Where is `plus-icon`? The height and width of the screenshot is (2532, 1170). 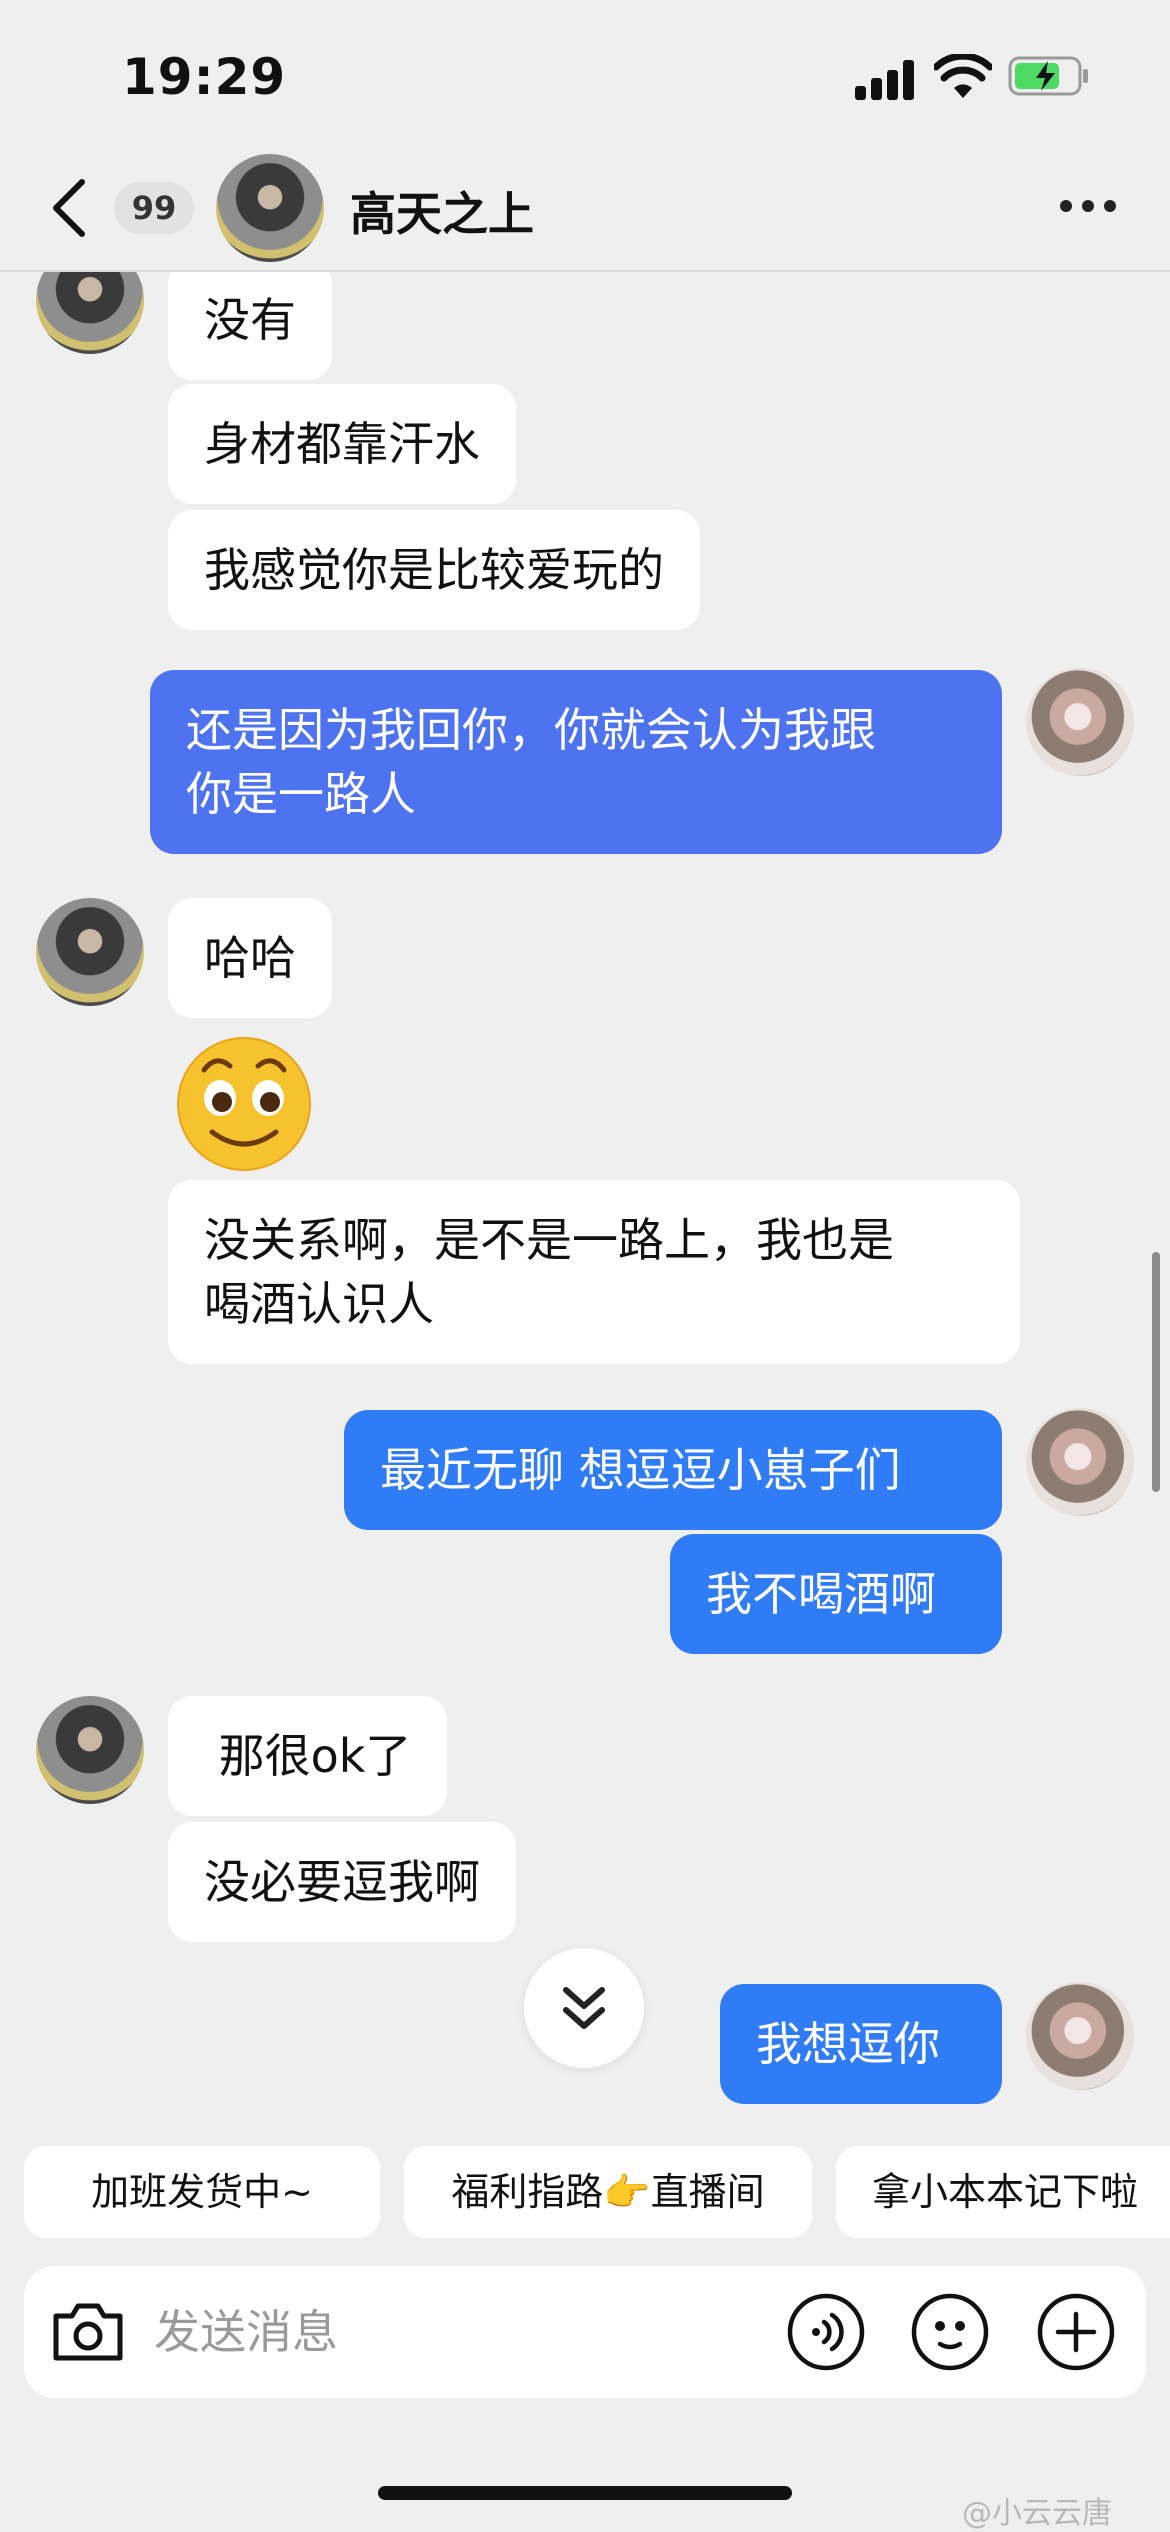
plus-icon is located at coordinates (1076, 2332).